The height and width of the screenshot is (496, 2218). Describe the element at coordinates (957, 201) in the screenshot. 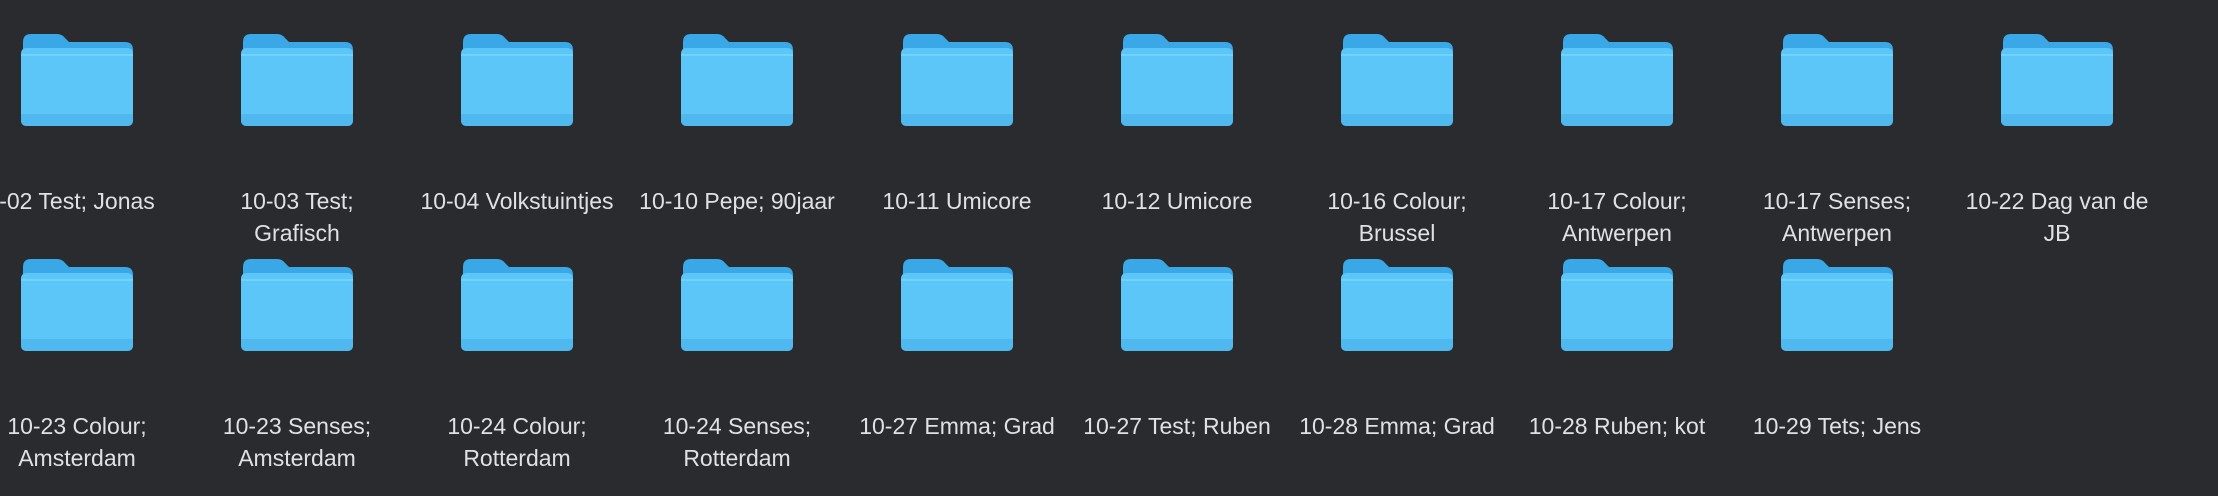

I see `folder-label: 10-11 Umicore` at that location.